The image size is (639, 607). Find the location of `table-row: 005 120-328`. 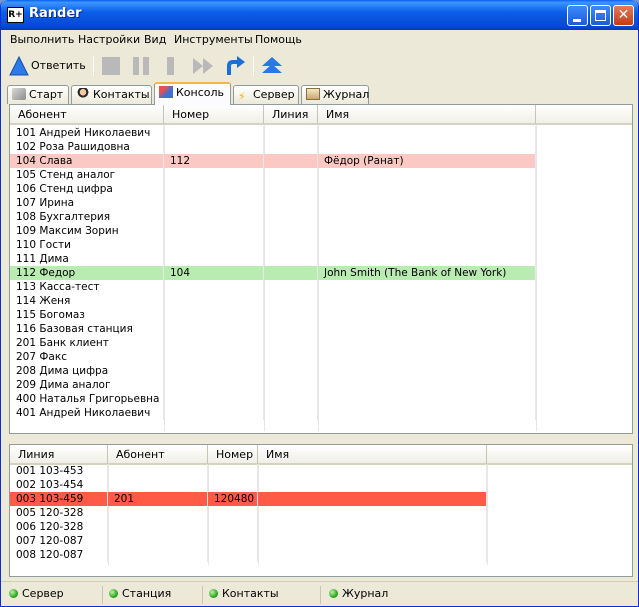

table-row: 005 120-328 is located at coordinates (321, 513).